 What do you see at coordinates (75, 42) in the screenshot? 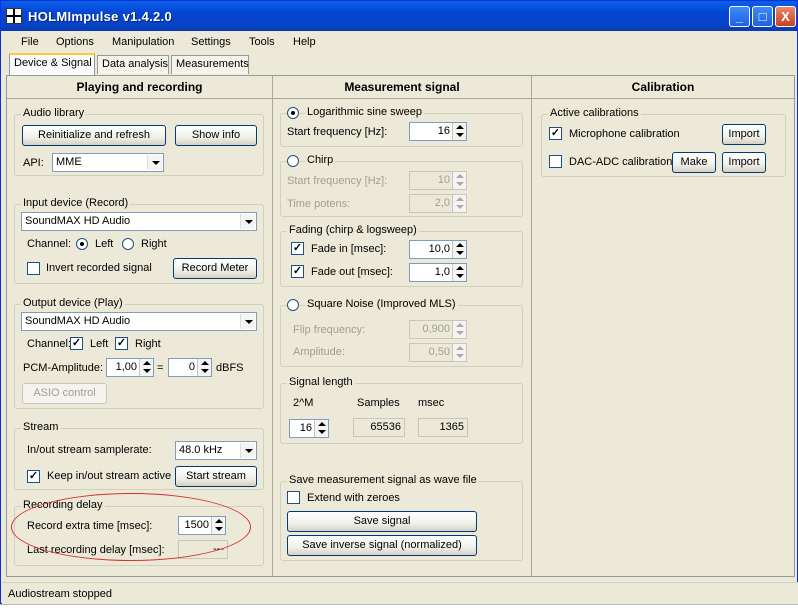
I see `menu-options: Options` at bounding box center [75, 42].